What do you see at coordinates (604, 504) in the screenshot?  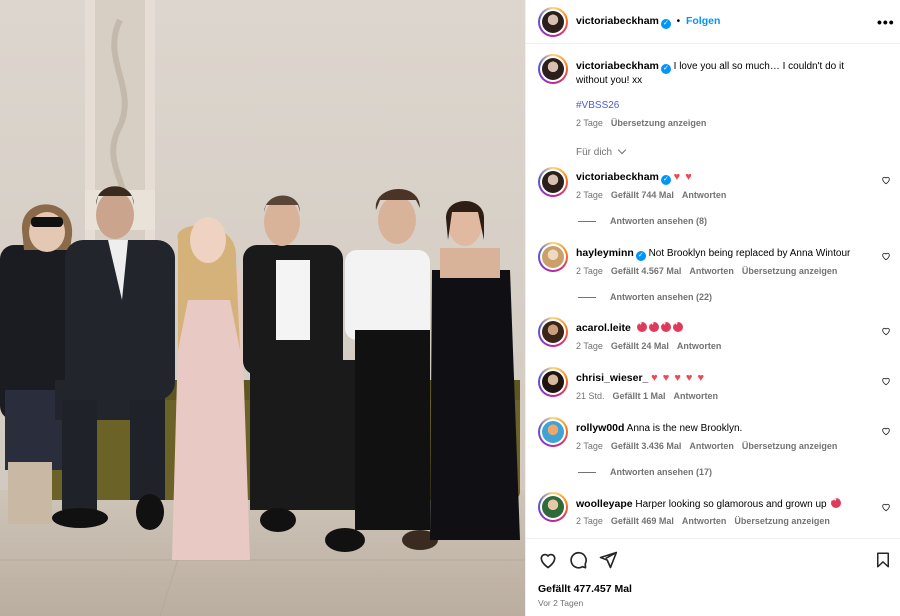 I see `comment-username: woolleyape` at bounding box center [604, 504].